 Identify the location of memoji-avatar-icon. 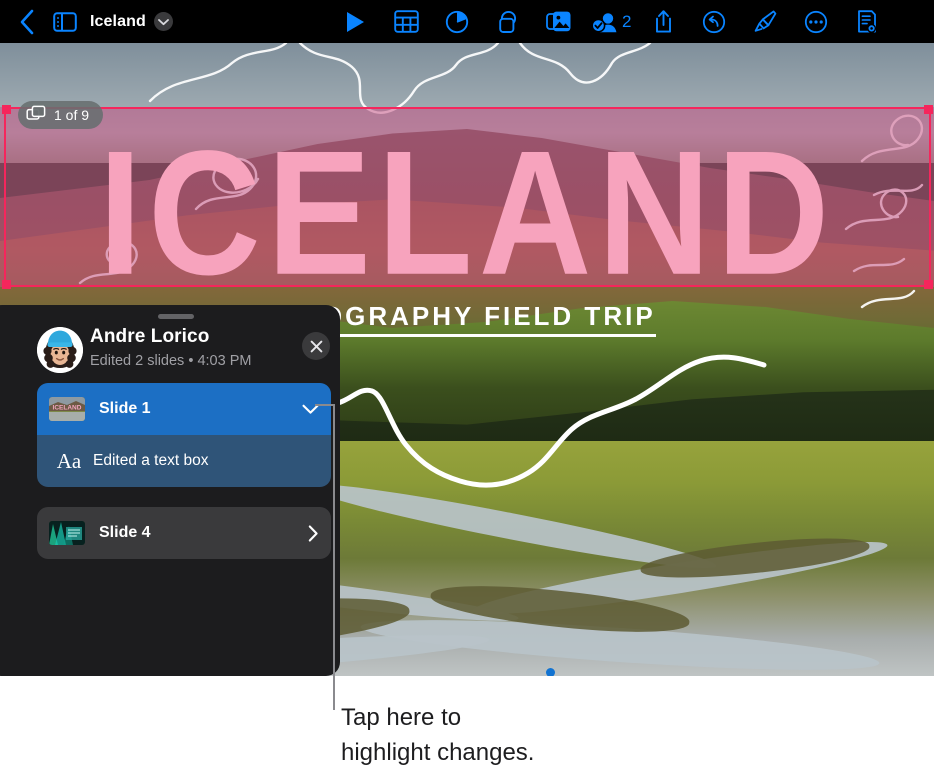
(60, 350).